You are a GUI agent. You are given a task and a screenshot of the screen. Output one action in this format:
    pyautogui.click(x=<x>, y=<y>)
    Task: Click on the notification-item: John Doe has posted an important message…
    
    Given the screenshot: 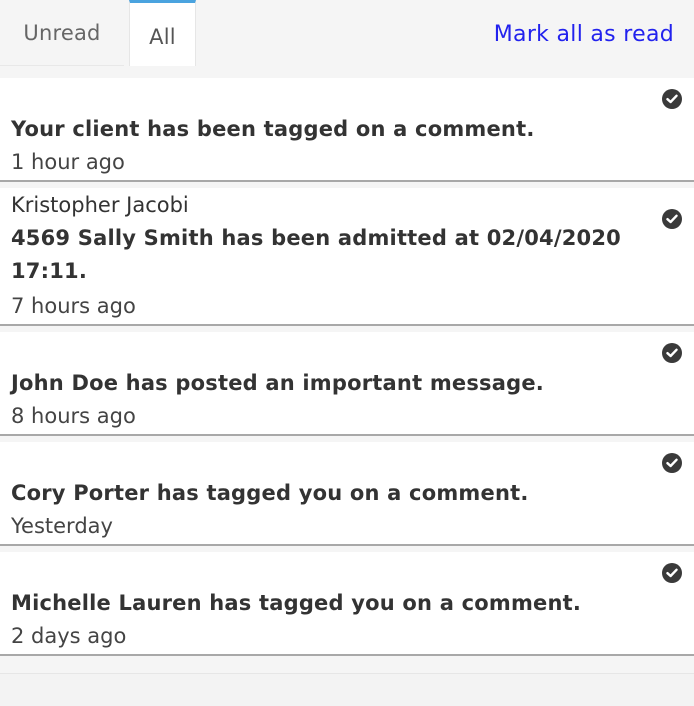 What is the action you would take?
    pyautogui.click(x=347, y=384)
    